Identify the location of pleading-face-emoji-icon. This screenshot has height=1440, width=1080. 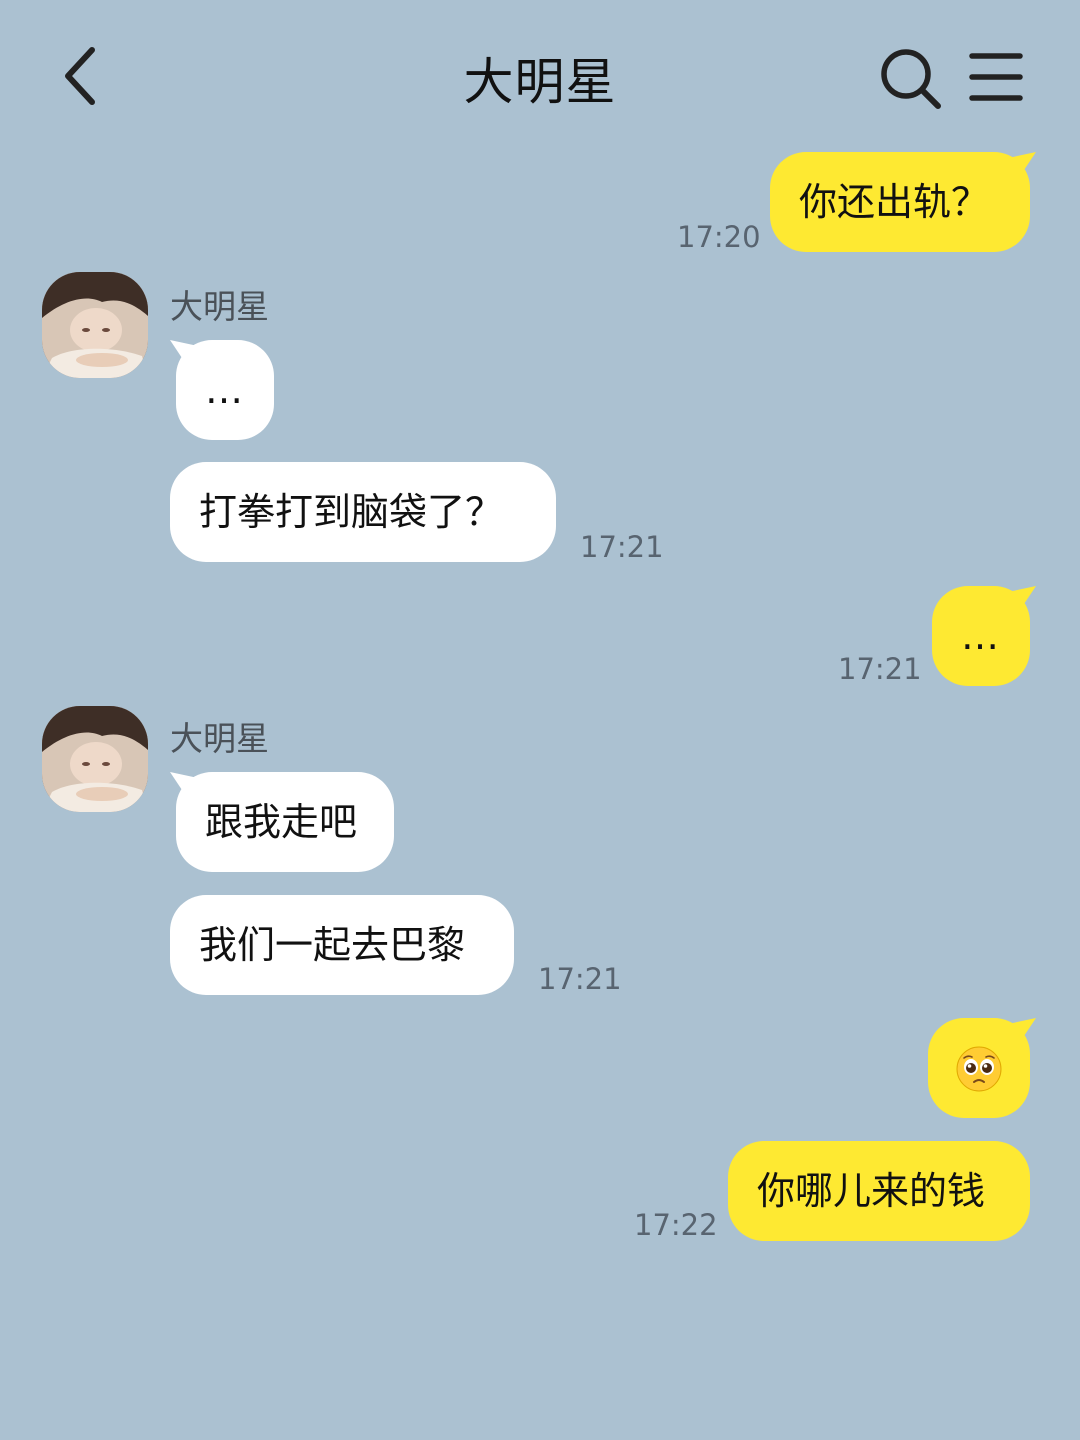
(979, 1069).